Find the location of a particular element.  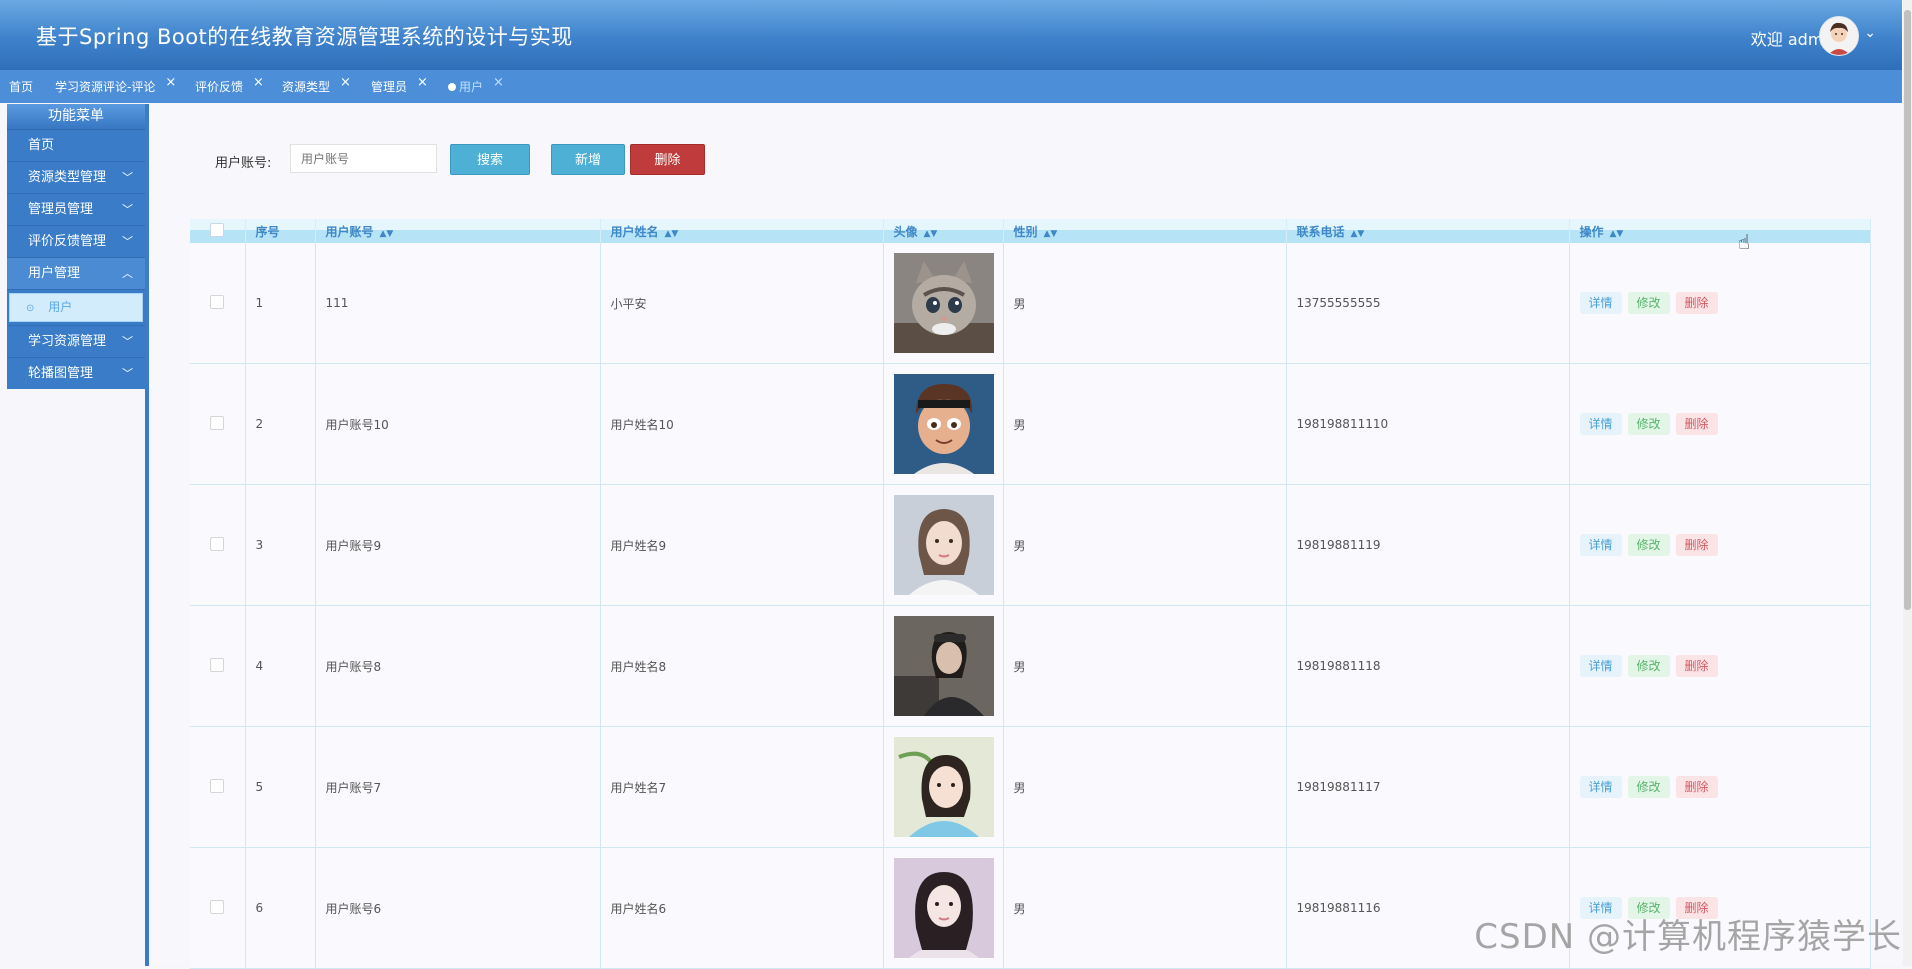

tab-home: 首页 is located at coordinates (21, 86).